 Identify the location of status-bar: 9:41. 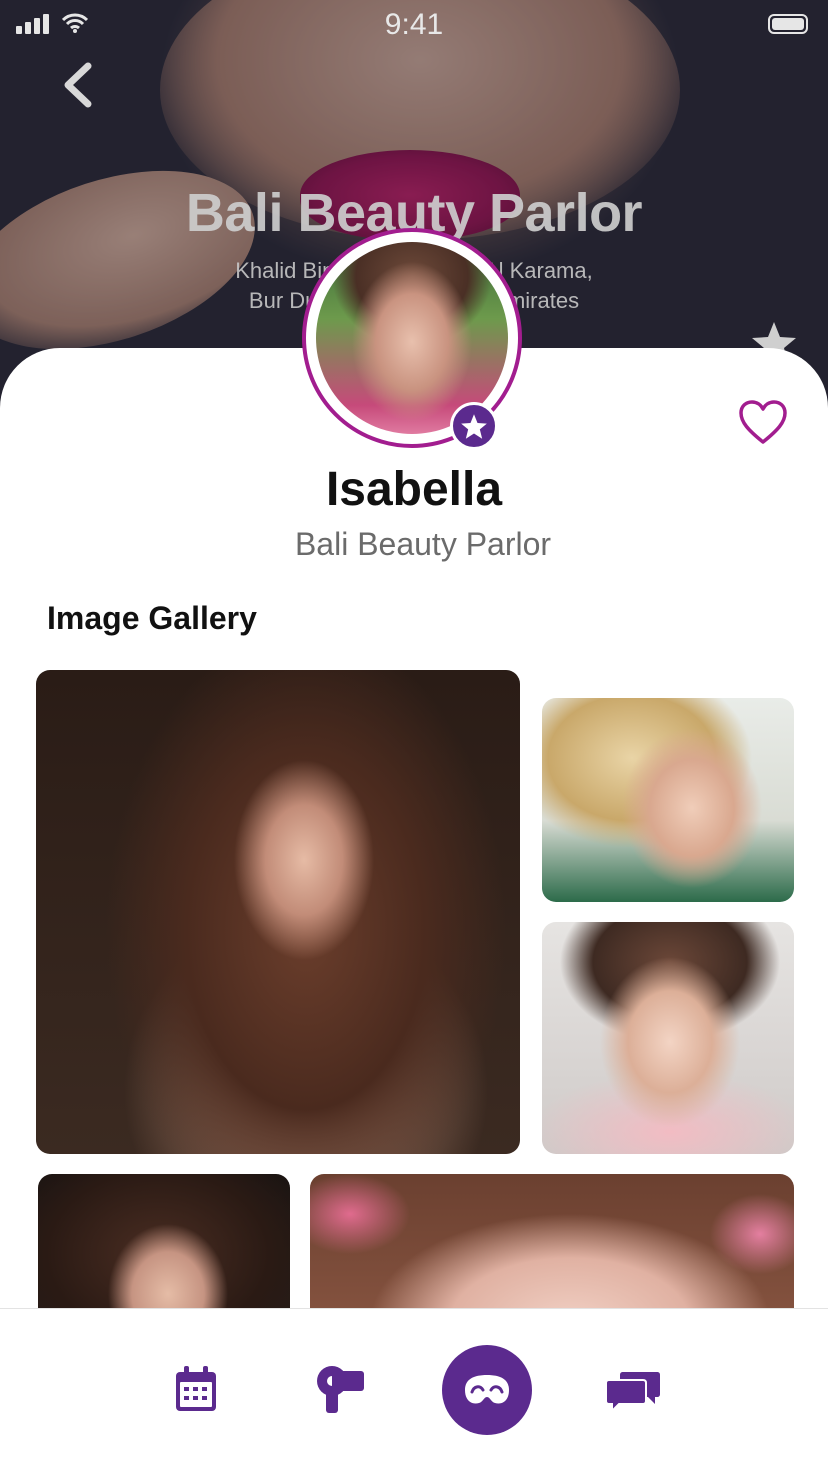
(414, 25).